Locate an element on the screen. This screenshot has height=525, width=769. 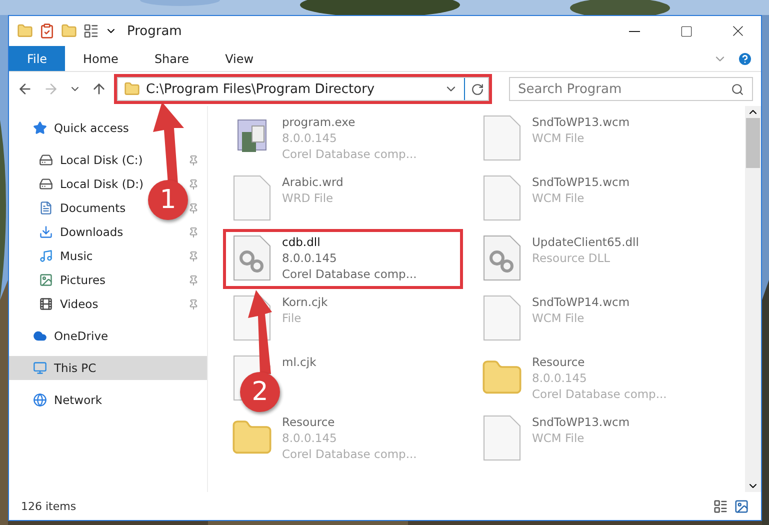
documents-icon is located at coordinates (46, 208).